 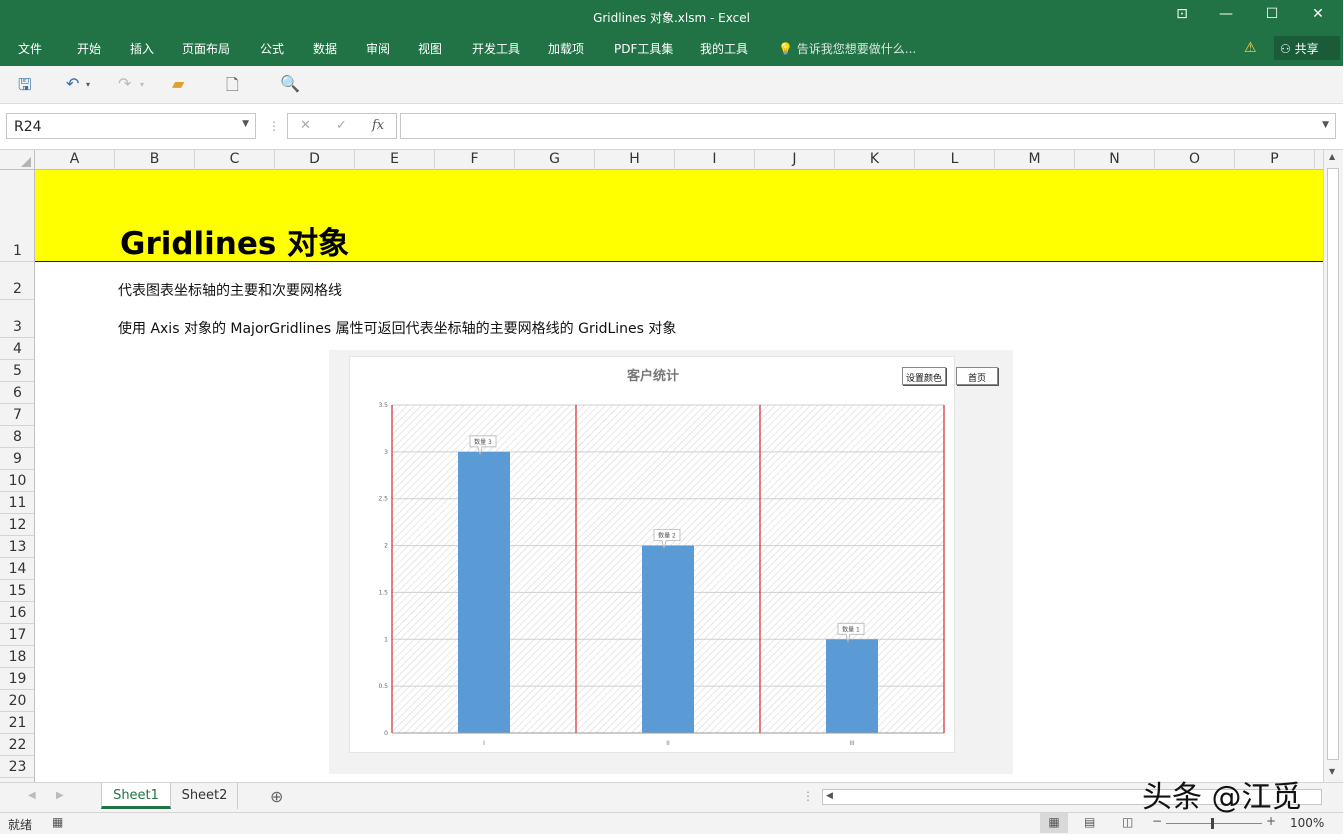 I want to click on enter-icon: ✓, so click(x=341, y=125).